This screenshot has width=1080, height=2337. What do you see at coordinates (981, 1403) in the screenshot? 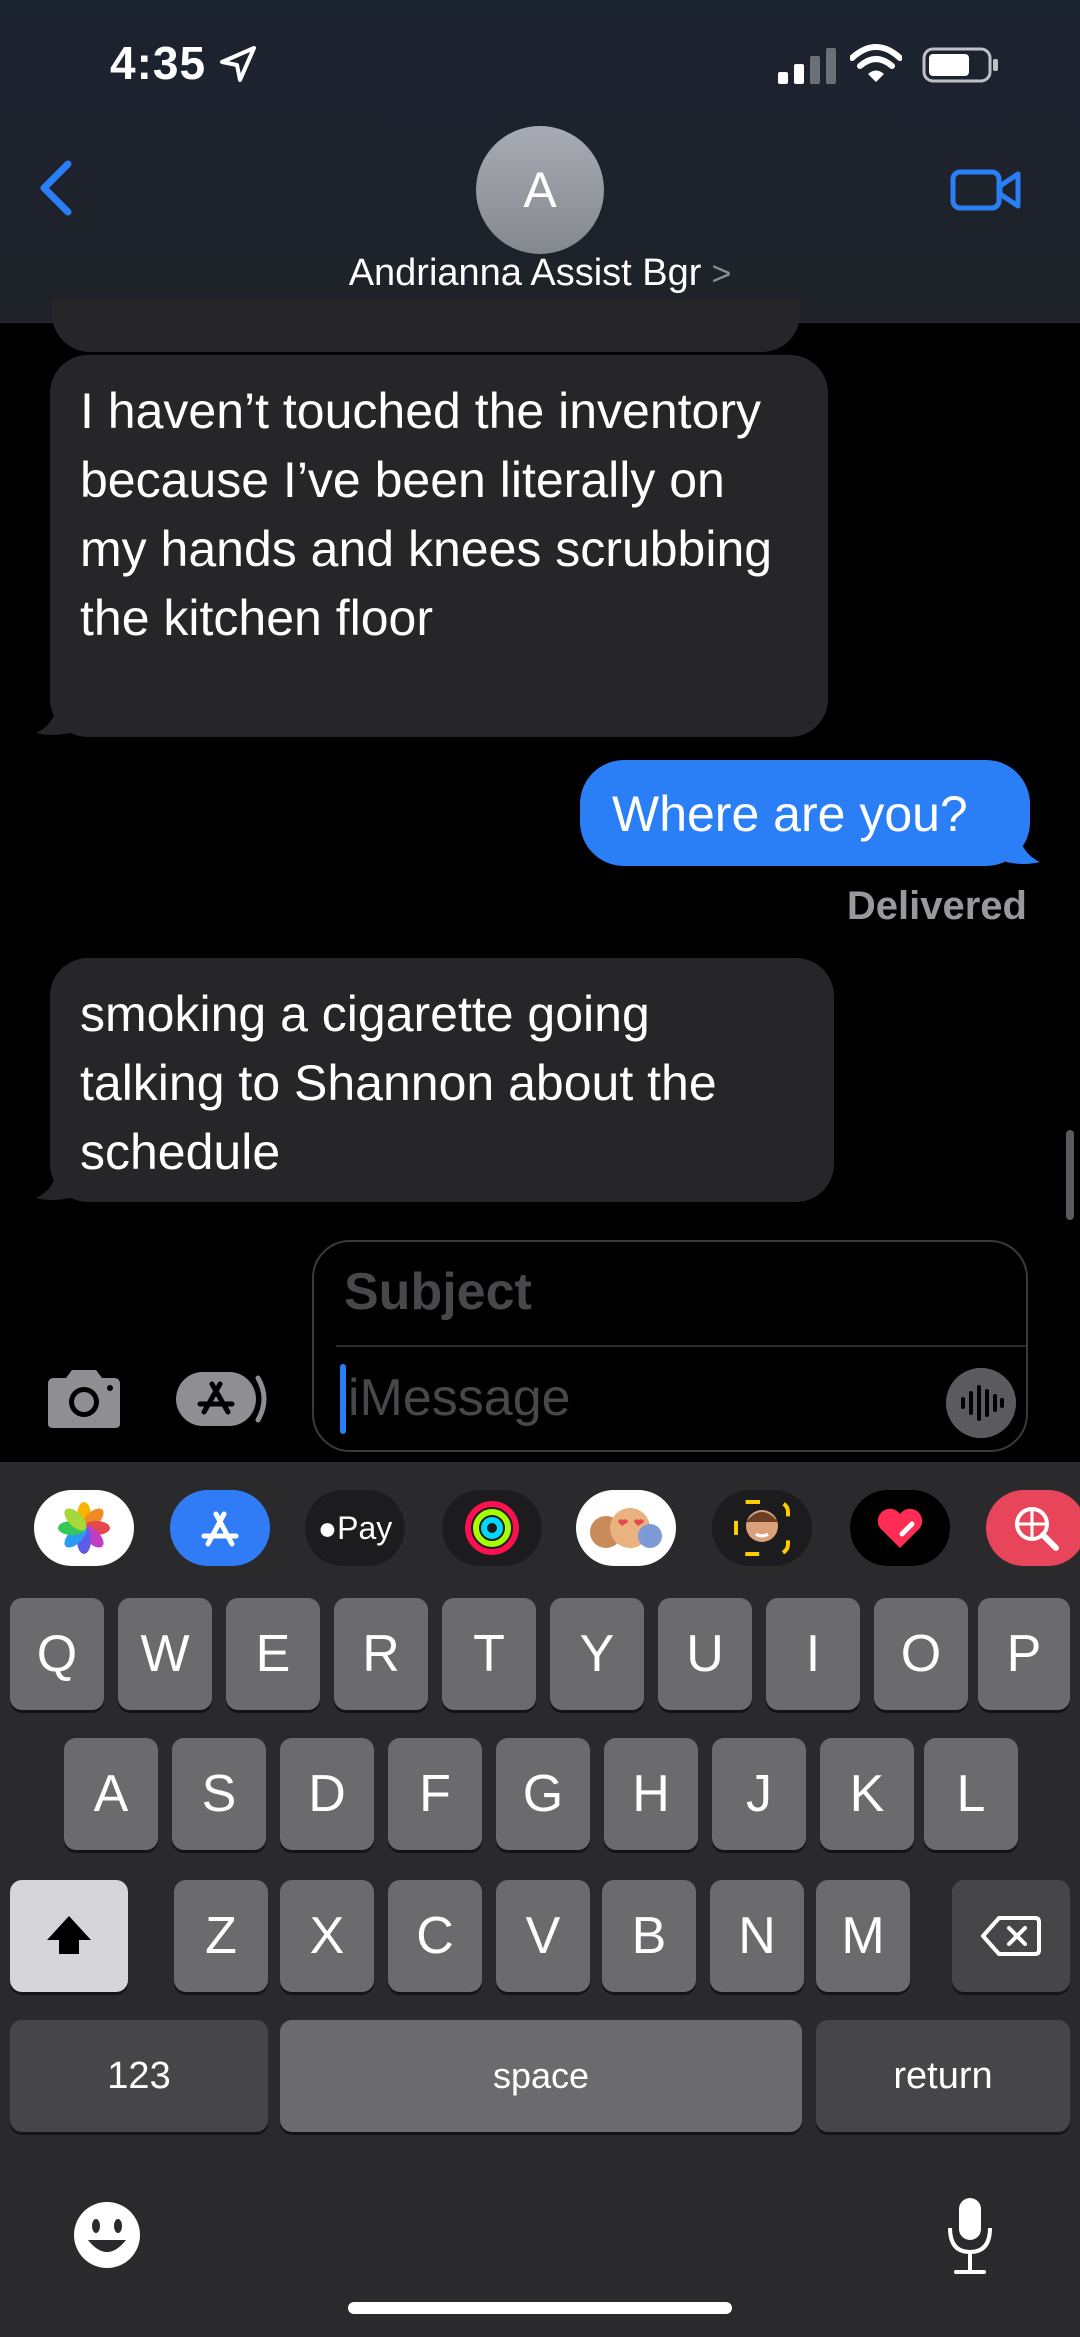
I see `audio-message-icon` at bounding box center [981, 1403].